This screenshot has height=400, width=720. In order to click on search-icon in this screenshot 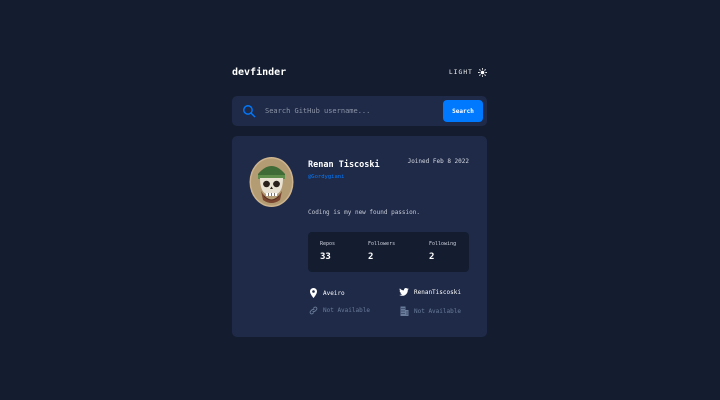, I will do `click(249, 111)`.